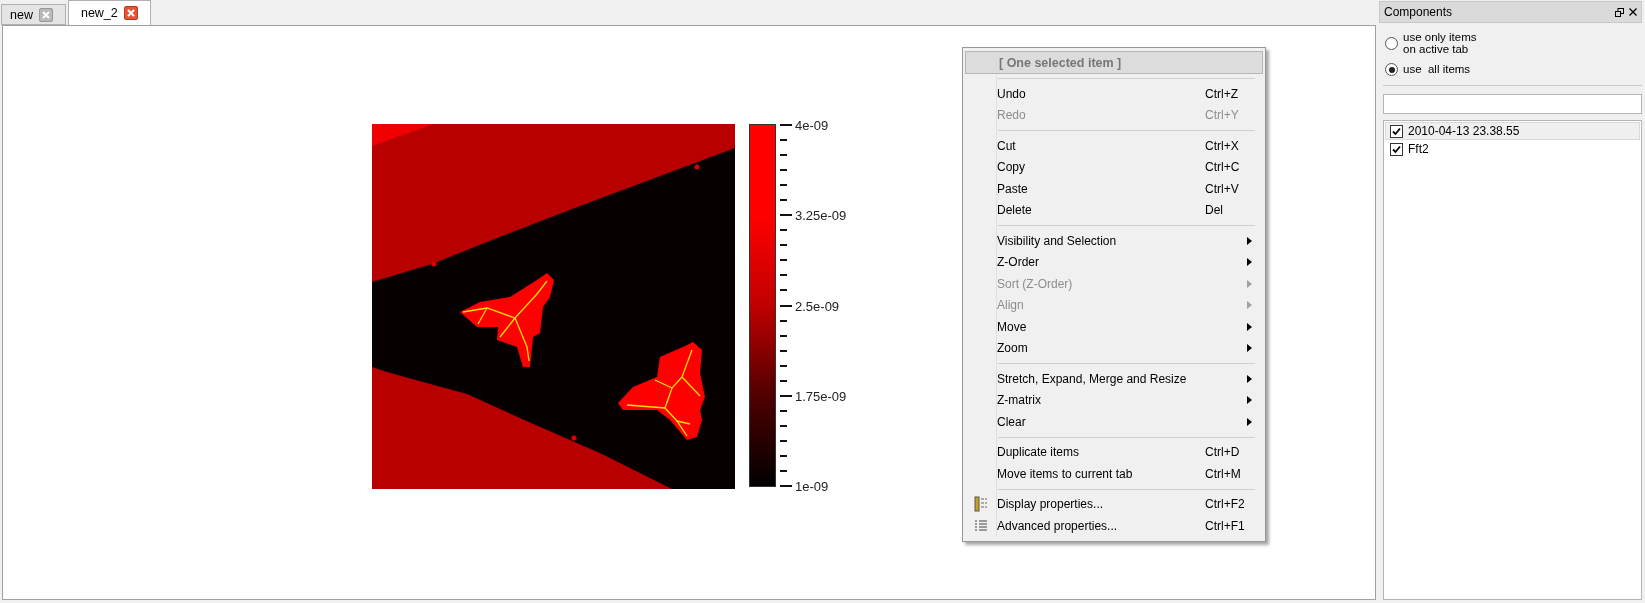  What do you see at coordinates (817, 305) in the screenshot?
I see `colorbar-label: 2.5e-09` at bounding box center [817, 305].